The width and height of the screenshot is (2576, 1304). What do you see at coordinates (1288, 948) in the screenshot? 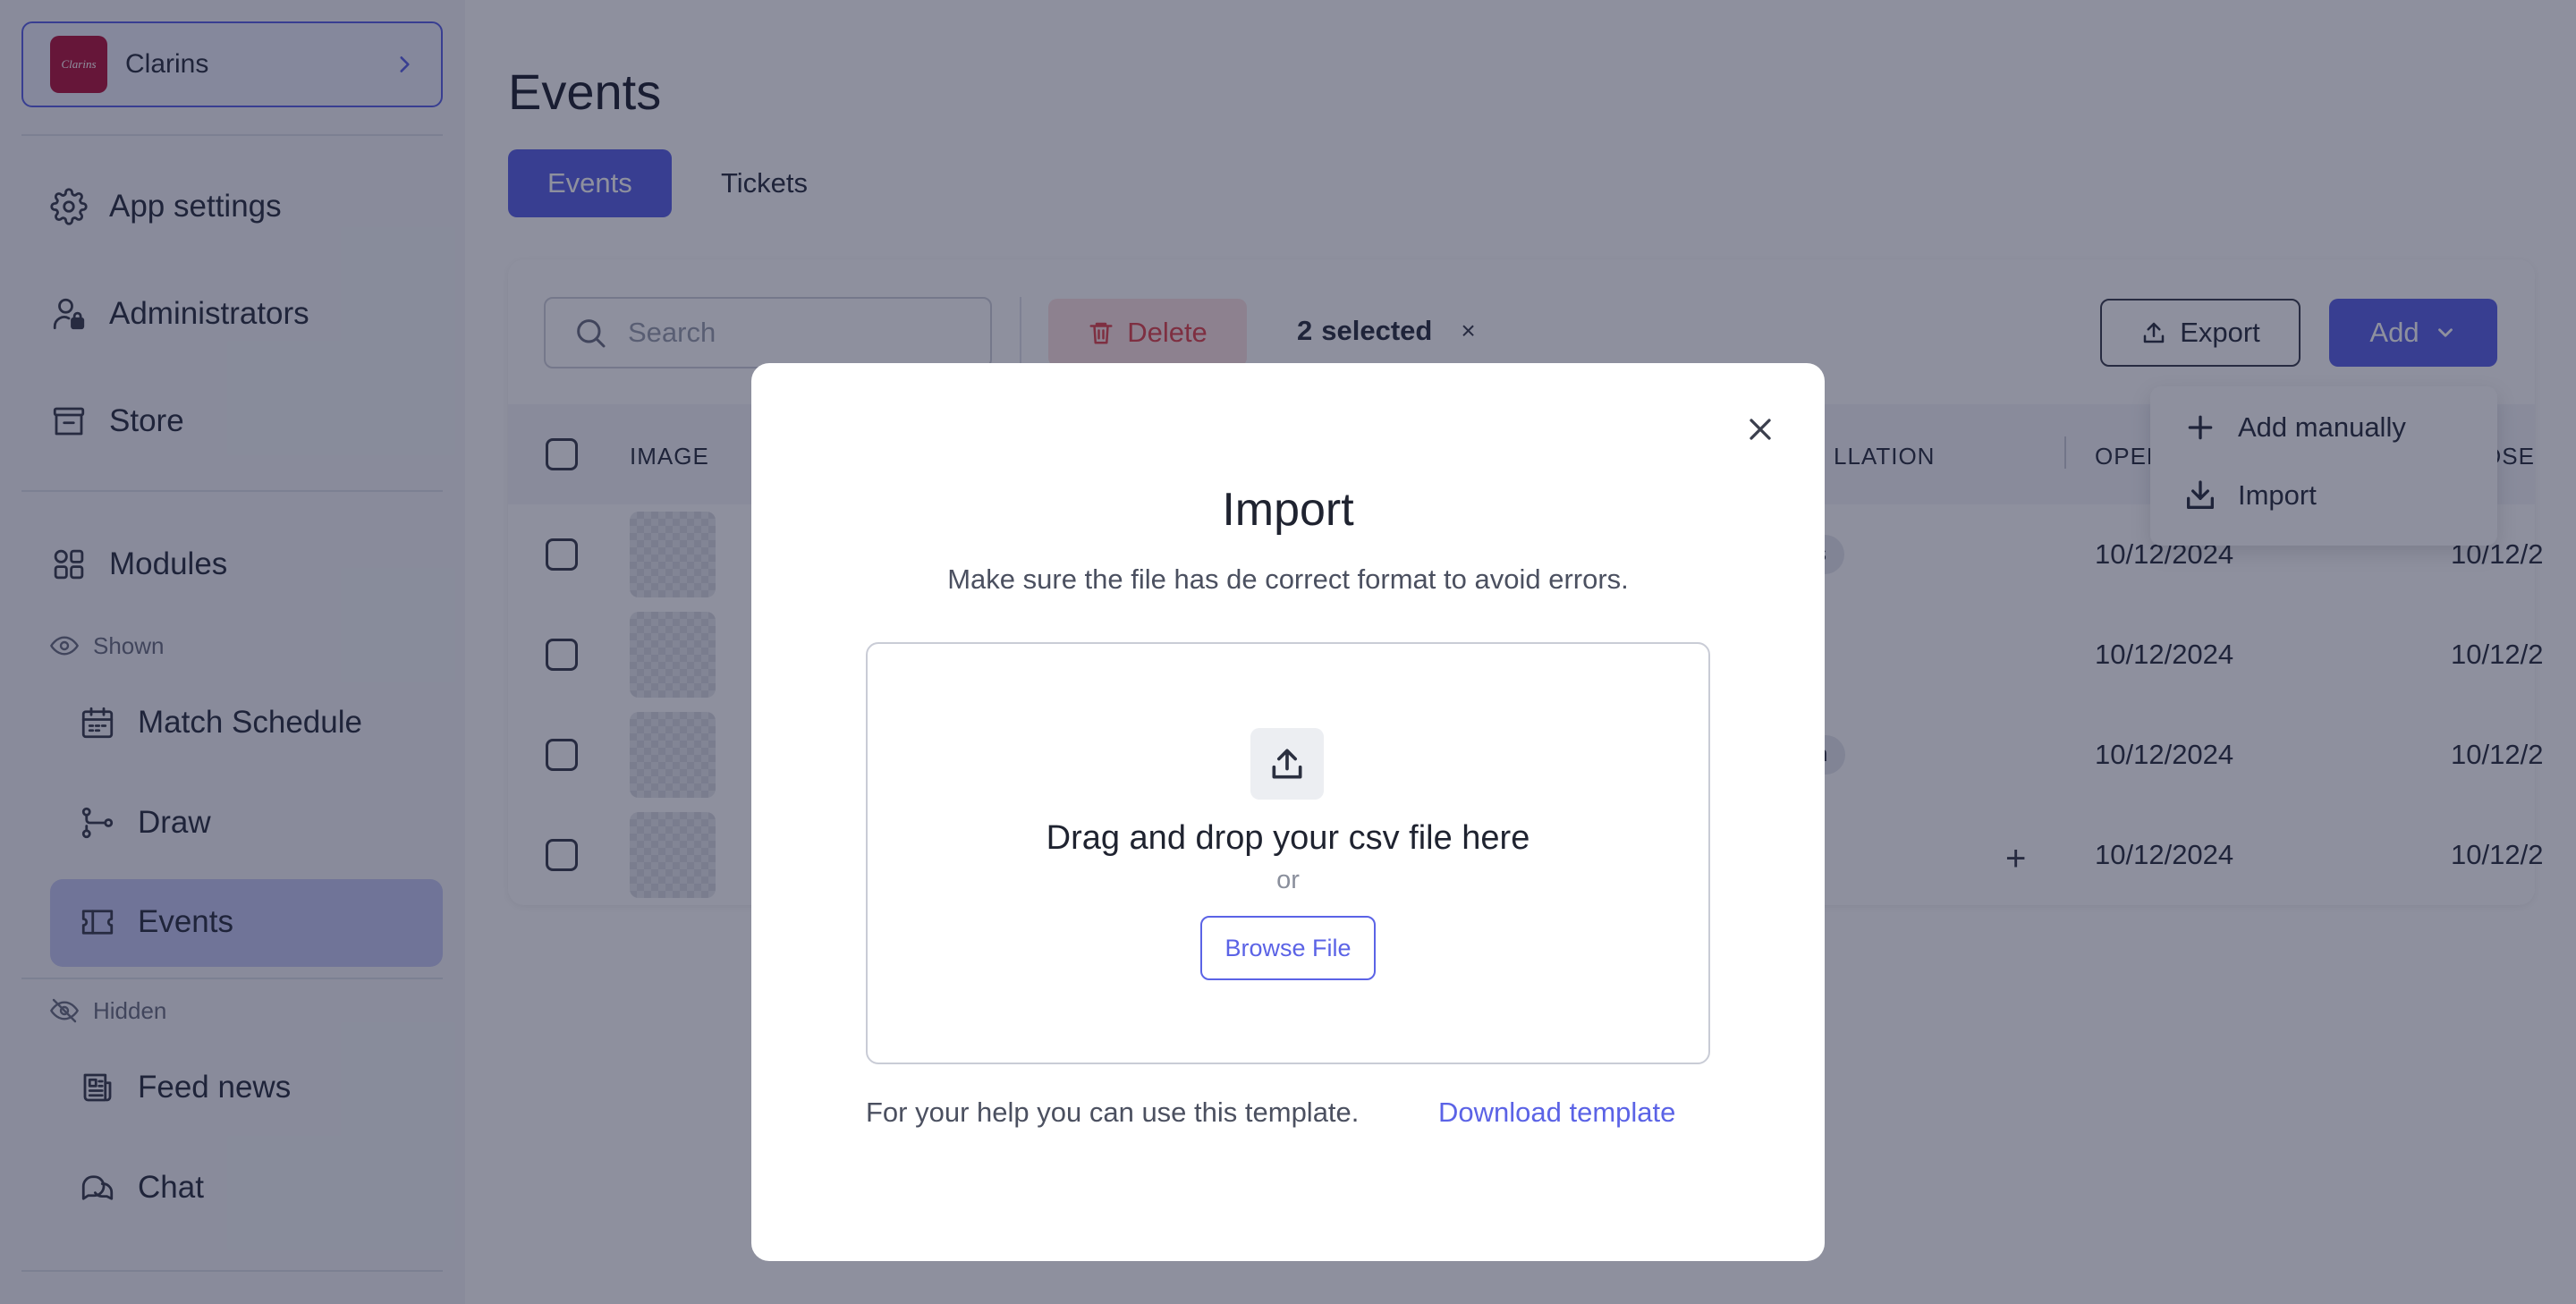
I see `browse-file-button: Browse File` at bounding box center [1288, 948].